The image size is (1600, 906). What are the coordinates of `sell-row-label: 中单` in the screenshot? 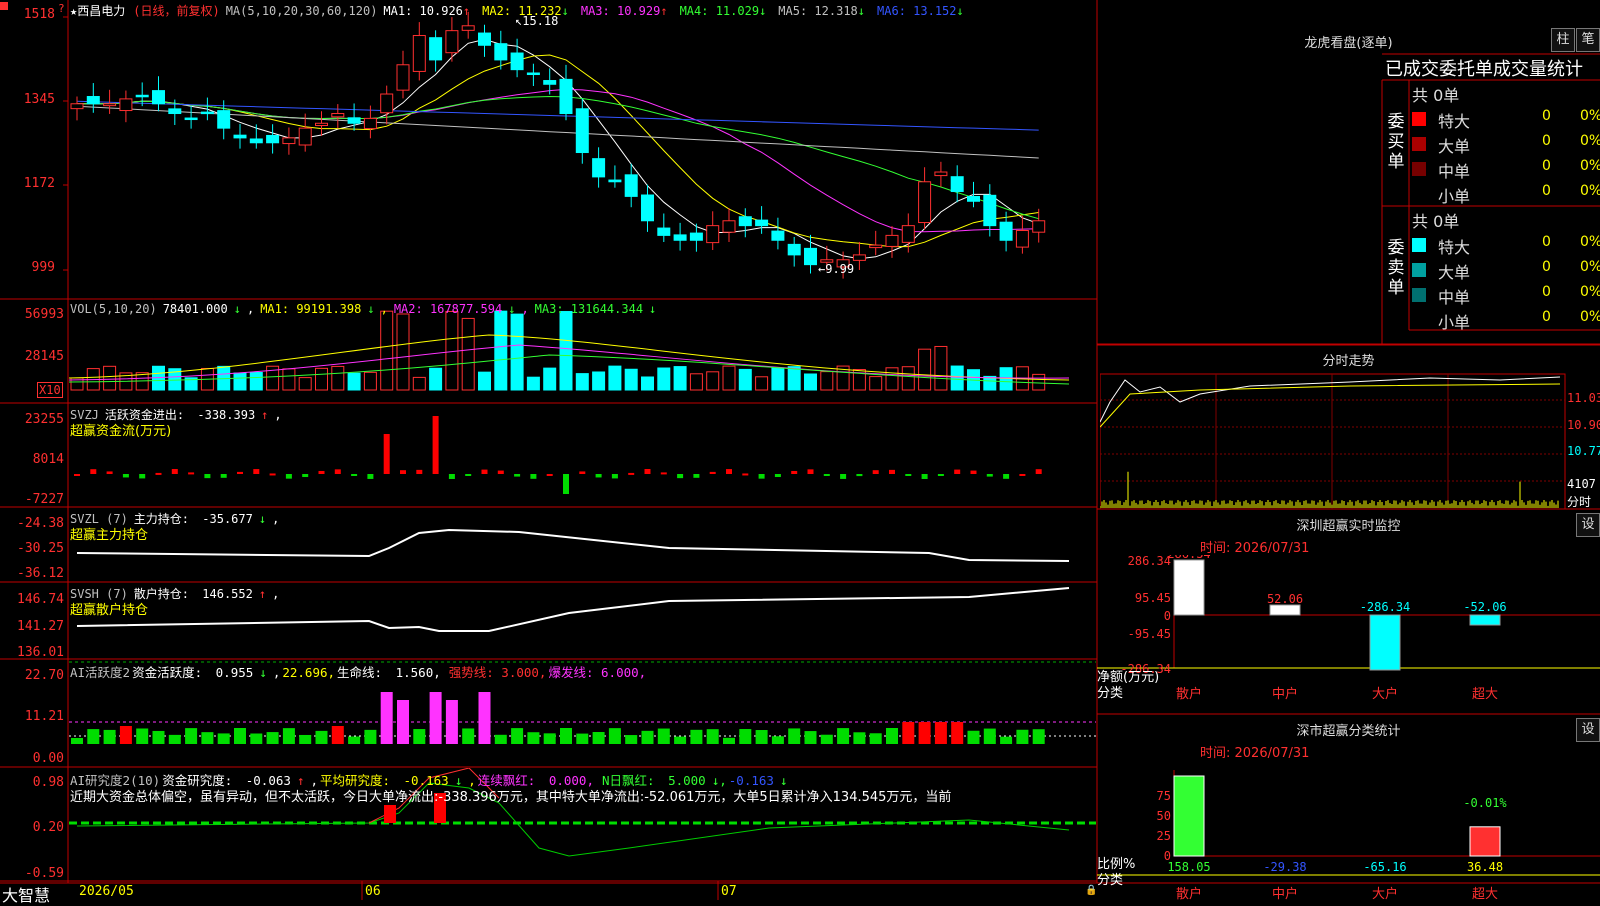 It's located at (1454, 297).